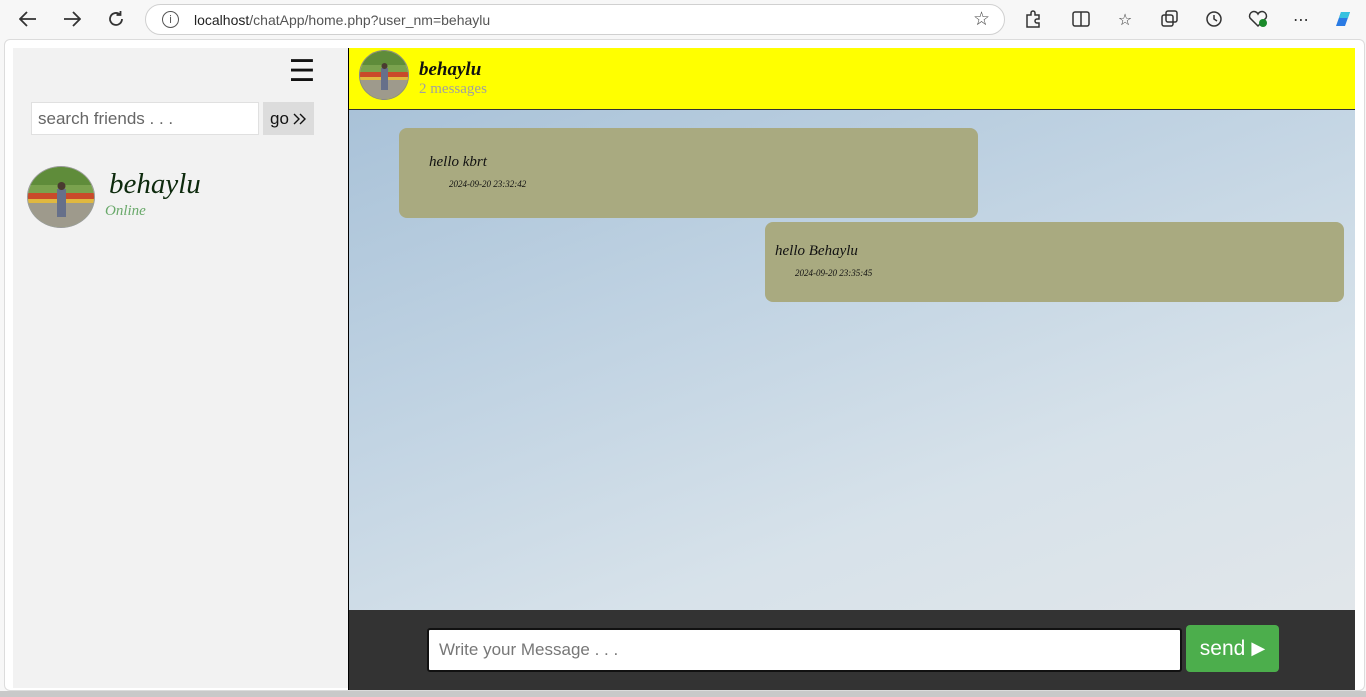 This screenshot has height=697, width=1366. What do you see at coordinates (683, 694) in the screenshot?
I see `taskbar-strip` at bounding box center [683, 694].